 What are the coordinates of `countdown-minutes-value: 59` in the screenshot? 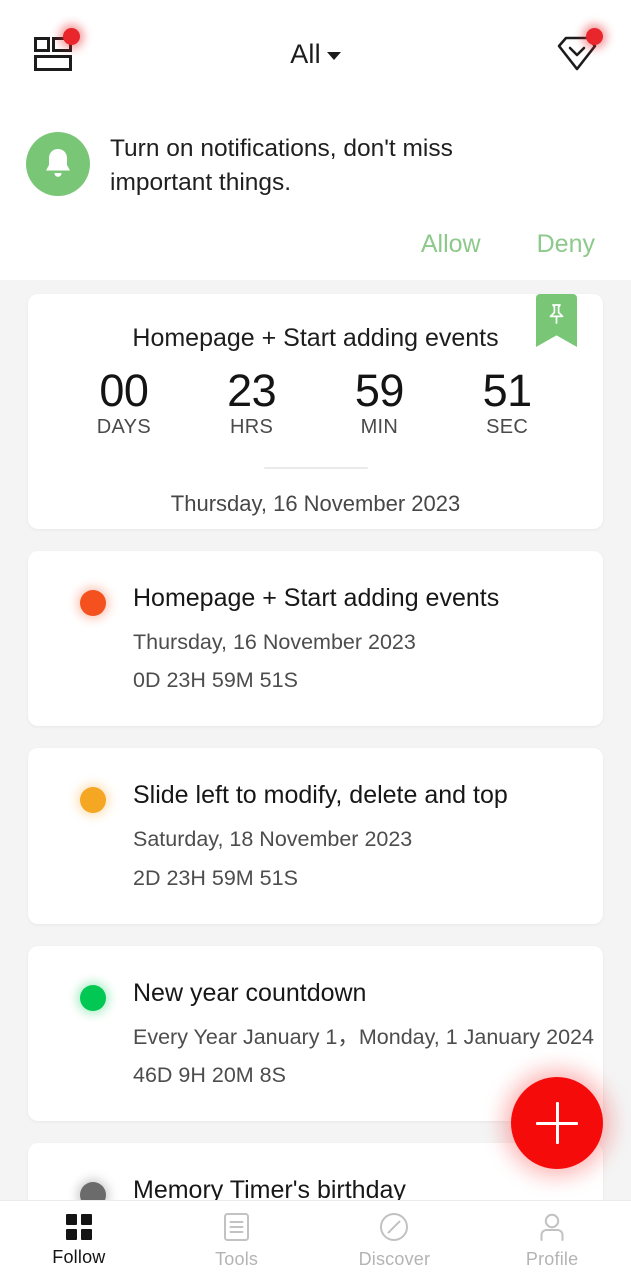 It's located at (379, 390).